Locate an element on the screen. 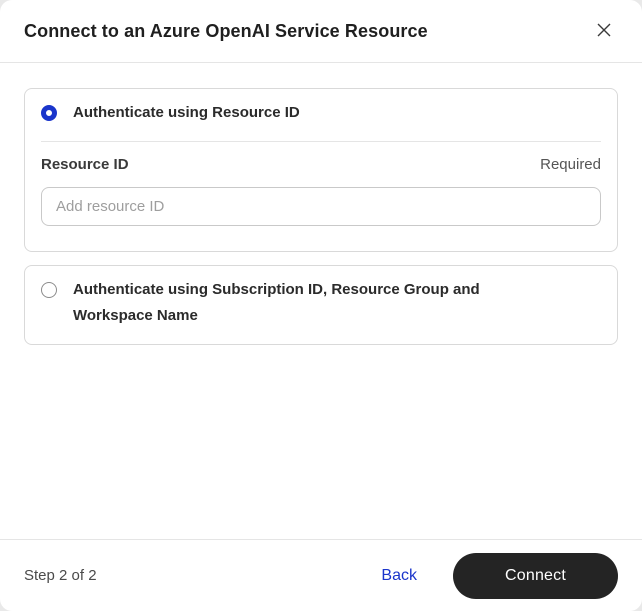  dialog-footer: Step 2 of 2 Back Connect is located at coordinates (321, 575).